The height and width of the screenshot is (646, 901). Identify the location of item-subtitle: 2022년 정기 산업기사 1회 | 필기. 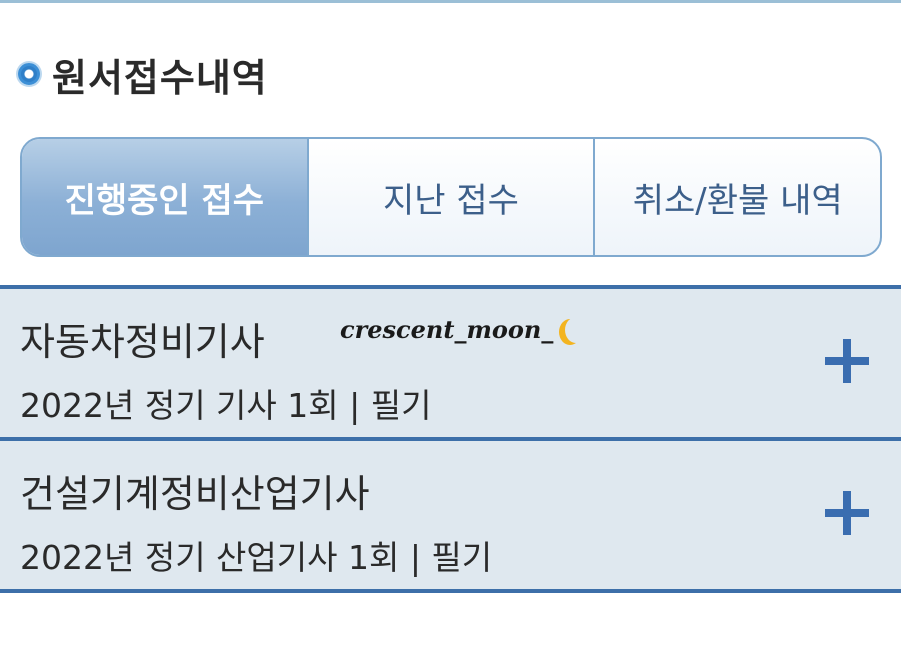
(256, 557).